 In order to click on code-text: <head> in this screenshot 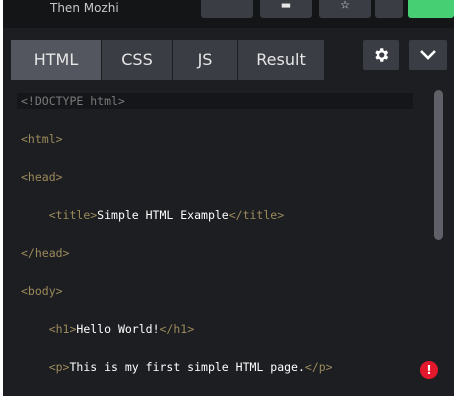, I will do `click(42, 177)`.